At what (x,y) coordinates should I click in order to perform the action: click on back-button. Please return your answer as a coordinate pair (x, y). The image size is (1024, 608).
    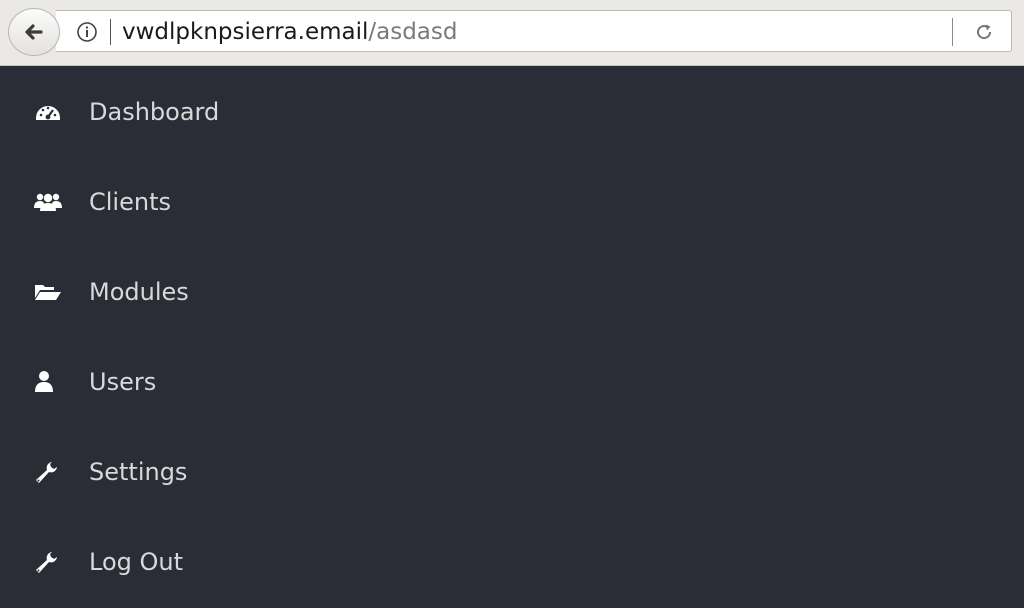
    Looking at the image, I should click on (34, 32).